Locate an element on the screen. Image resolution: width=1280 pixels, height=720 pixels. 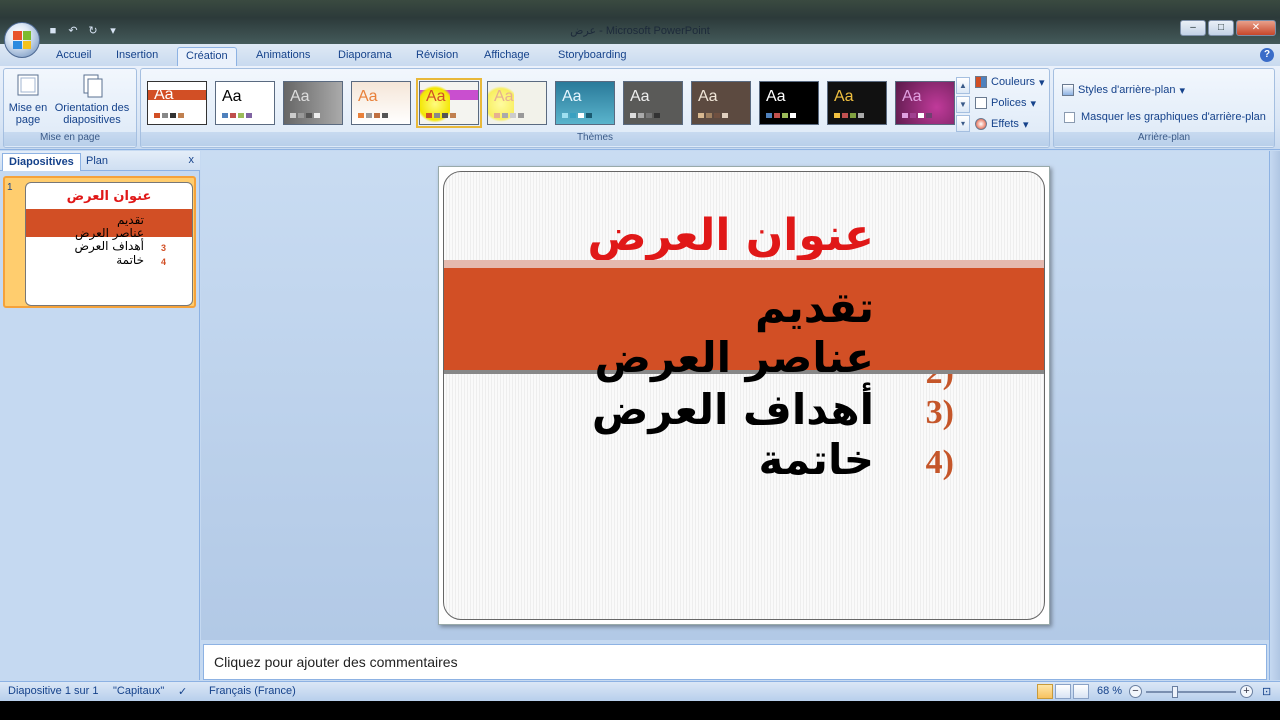
theme-capitaux: Aa is located at coordinates (449, 103).